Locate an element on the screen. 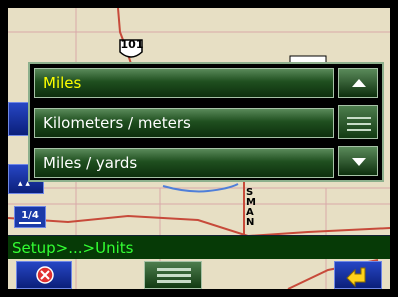  scroll-thumb is located at coordinates (358, 122).